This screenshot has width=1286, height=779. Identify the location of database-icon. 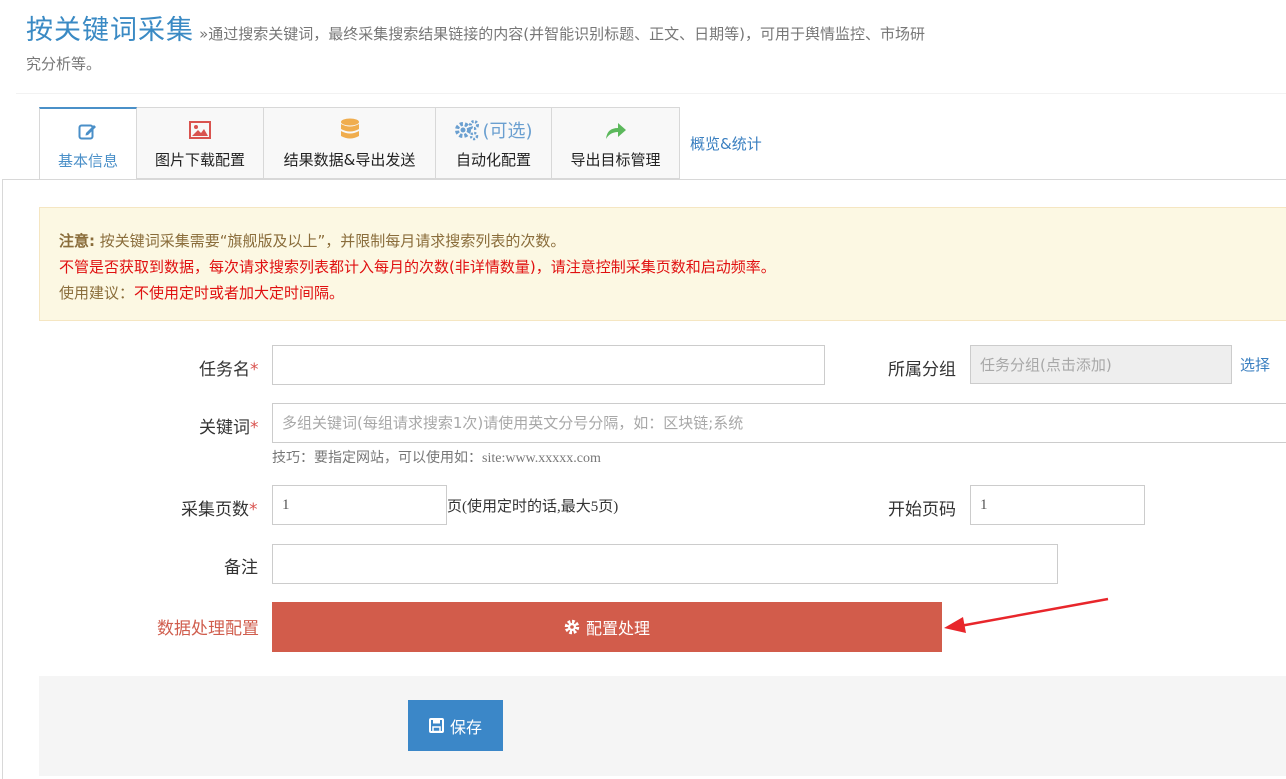
(350, 130).